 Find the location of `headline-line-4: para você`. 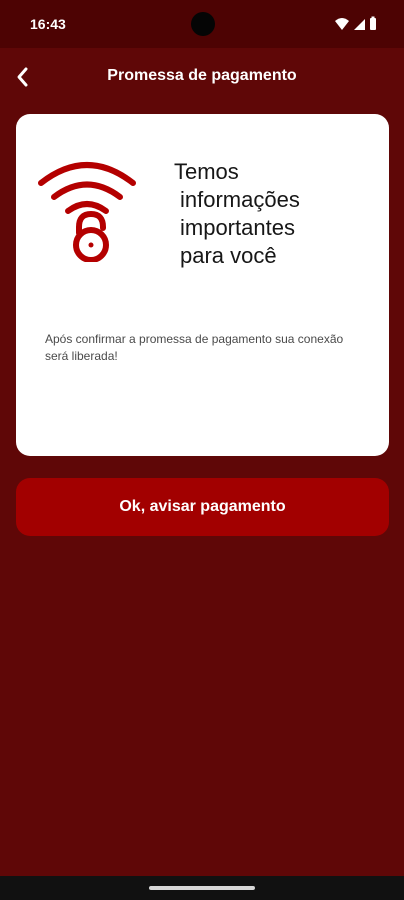

headline-line-4: para você is located at coordinates (228, 255).